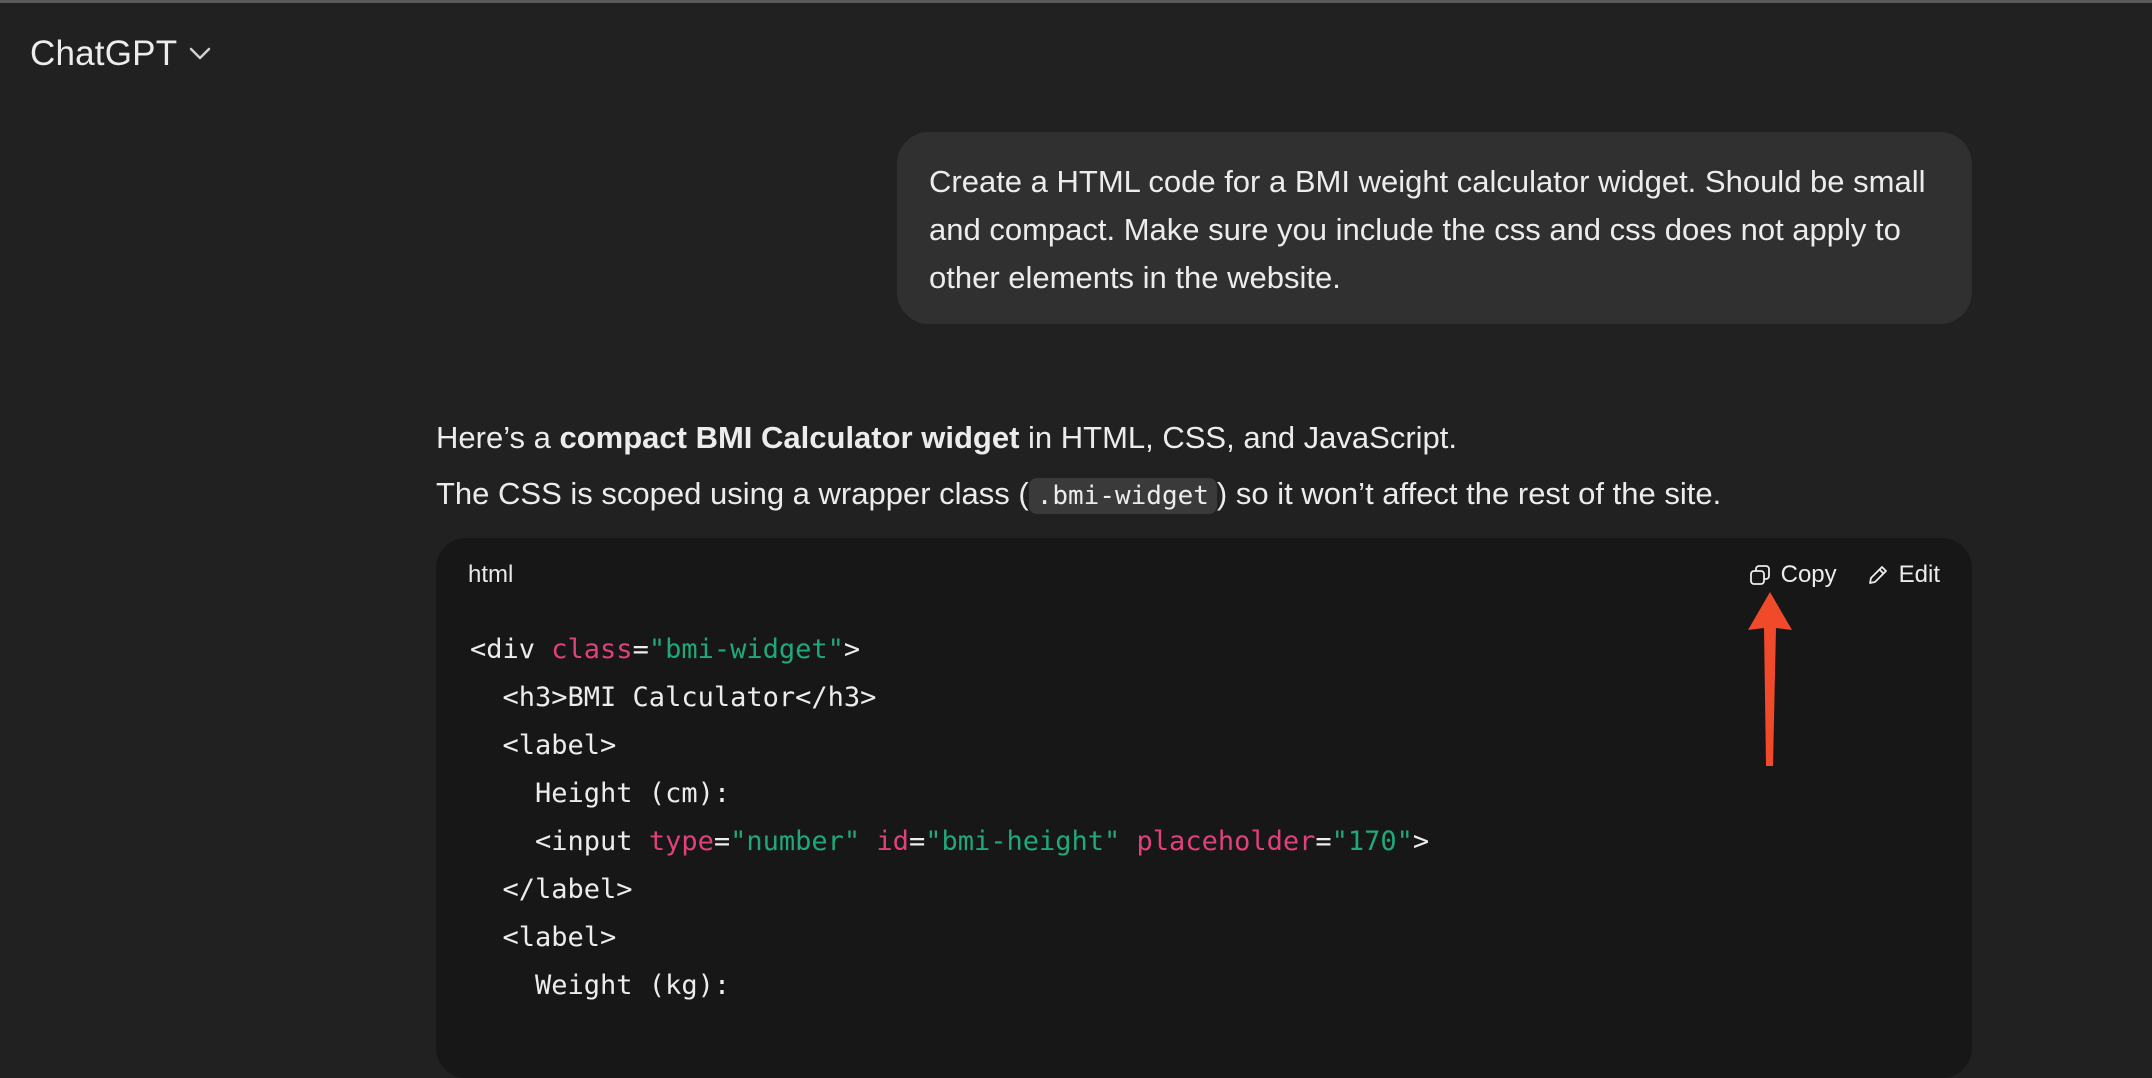  I want to click on code-token: "number", so click(795, 841).